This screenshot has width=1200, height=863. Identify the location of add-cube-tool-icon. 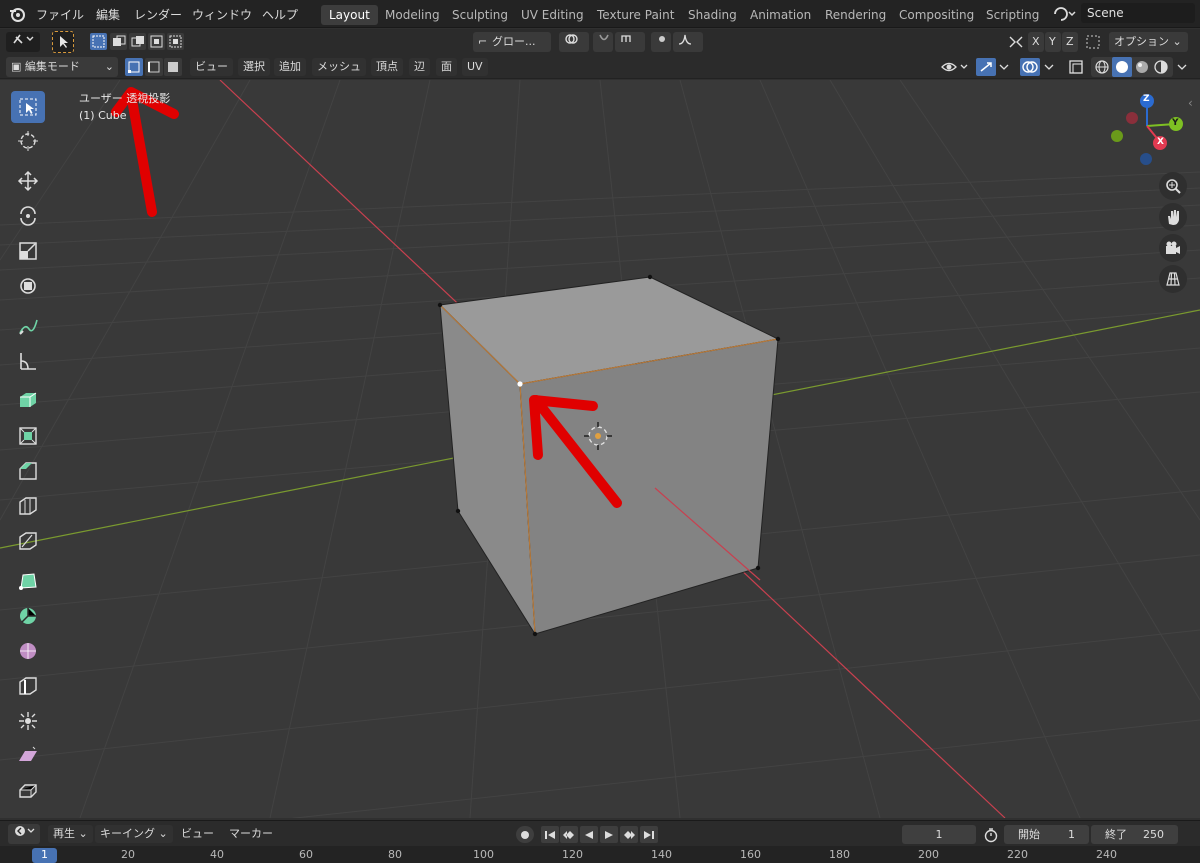
(28, 401).